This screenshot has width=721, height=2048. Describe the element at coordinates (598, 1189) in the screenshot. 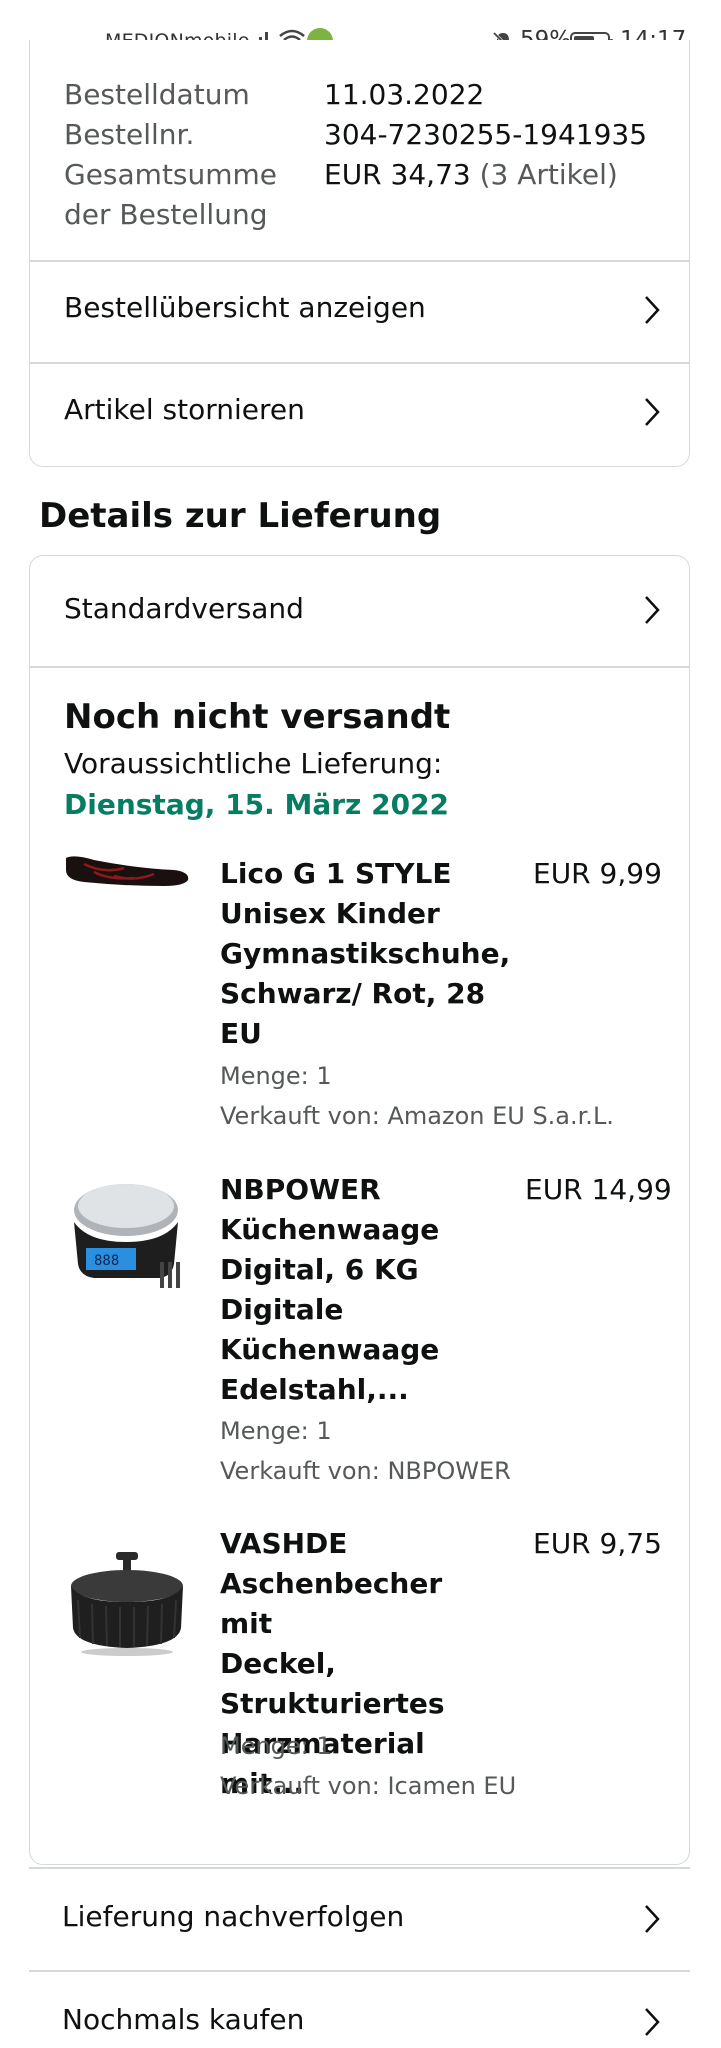

I see `item-price: EUR 14,99` at that location.